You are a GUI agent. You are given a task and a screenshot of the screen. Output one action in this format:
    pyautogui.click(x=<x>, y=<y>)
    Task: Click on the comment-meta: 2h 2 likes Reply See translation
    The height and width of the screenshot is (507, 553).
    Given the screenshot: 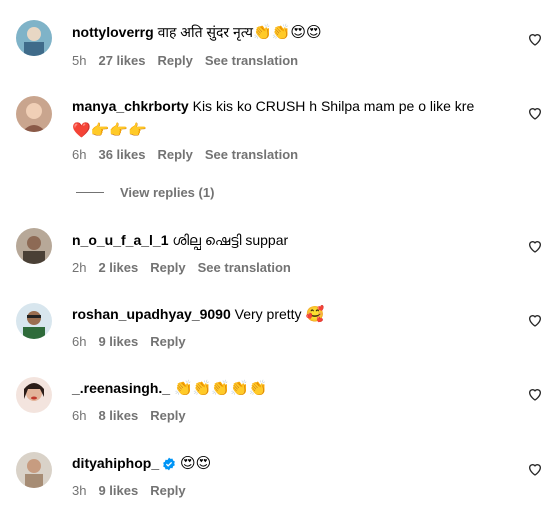 What is the action you would take?
    pyautogui.click(x=181, y=268)
    